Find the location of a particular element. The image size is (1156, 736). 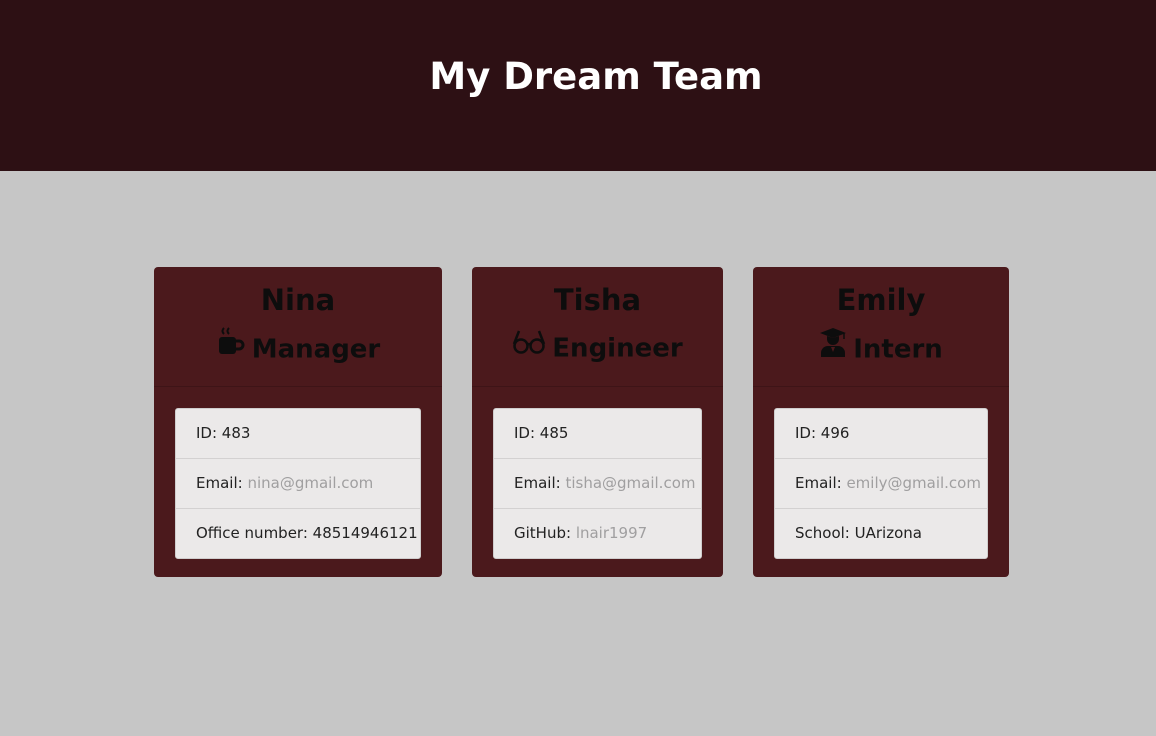

employee-email: Email: emily@gmail.com is located at coordinates (881, 484).